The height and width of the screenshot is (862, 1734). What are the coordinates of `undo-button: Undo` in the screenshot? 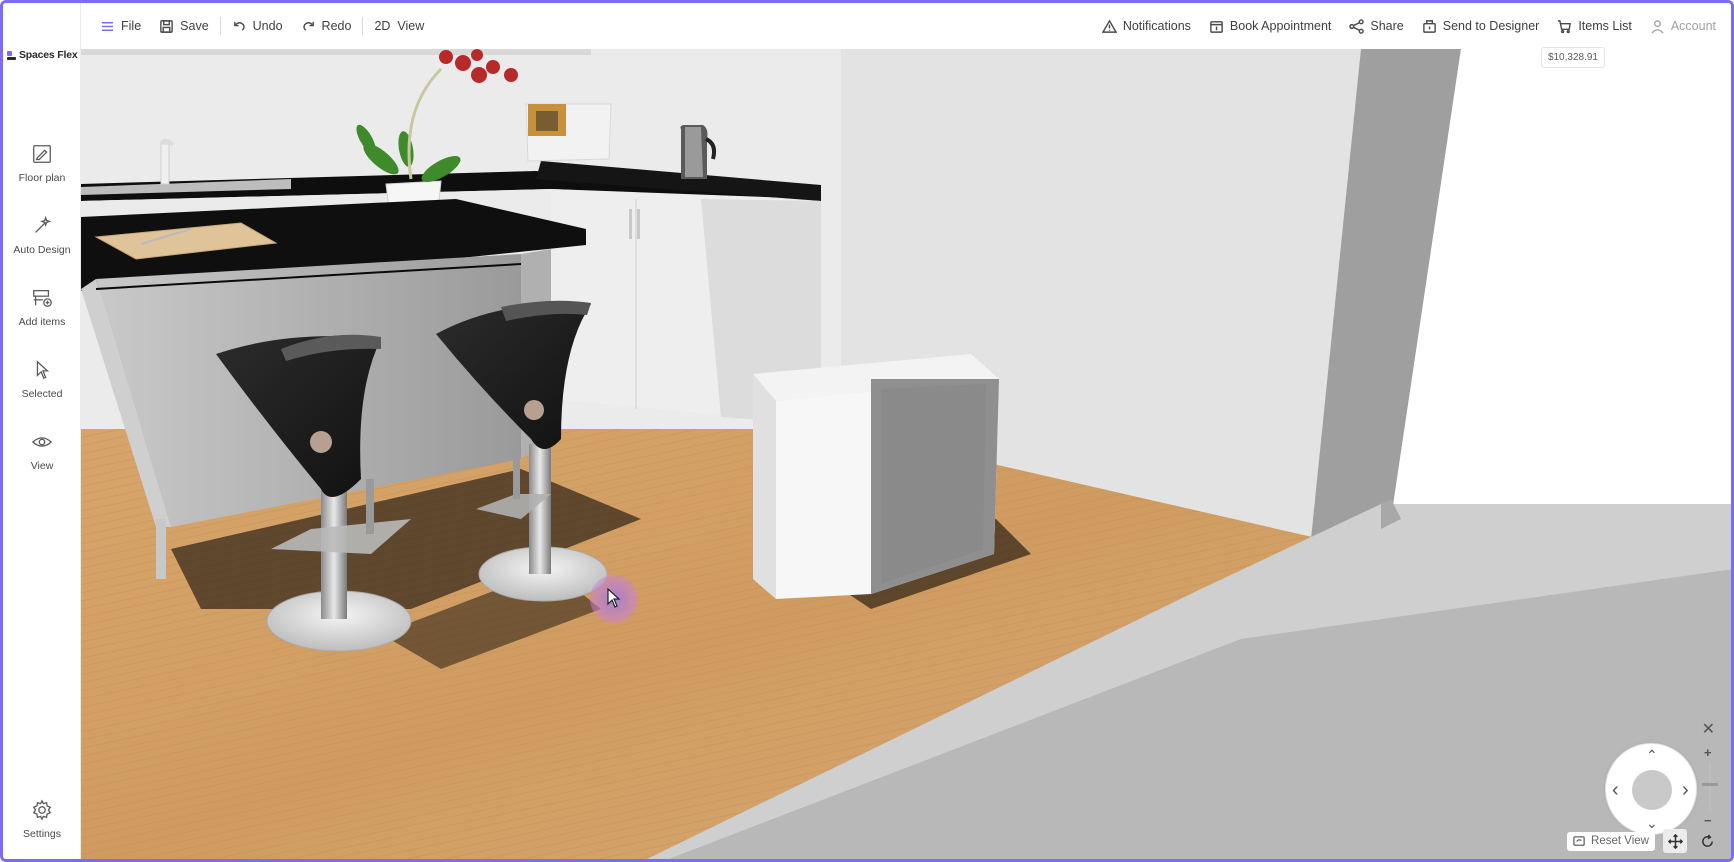 It's located at (257, 26).